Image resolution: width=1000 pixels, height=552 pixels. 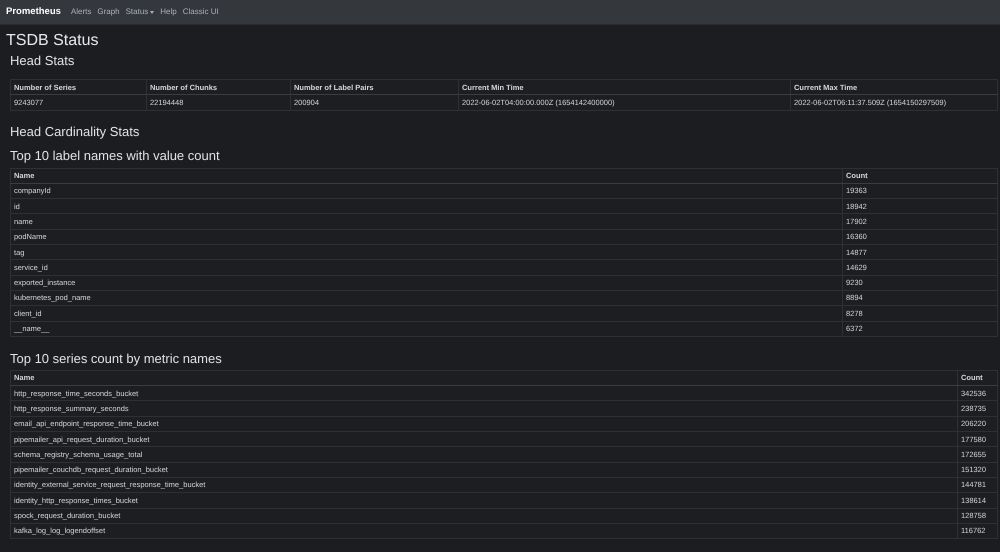 I want to click on section-heading: Top 10 label names with value count, so click(x=115, y=156).